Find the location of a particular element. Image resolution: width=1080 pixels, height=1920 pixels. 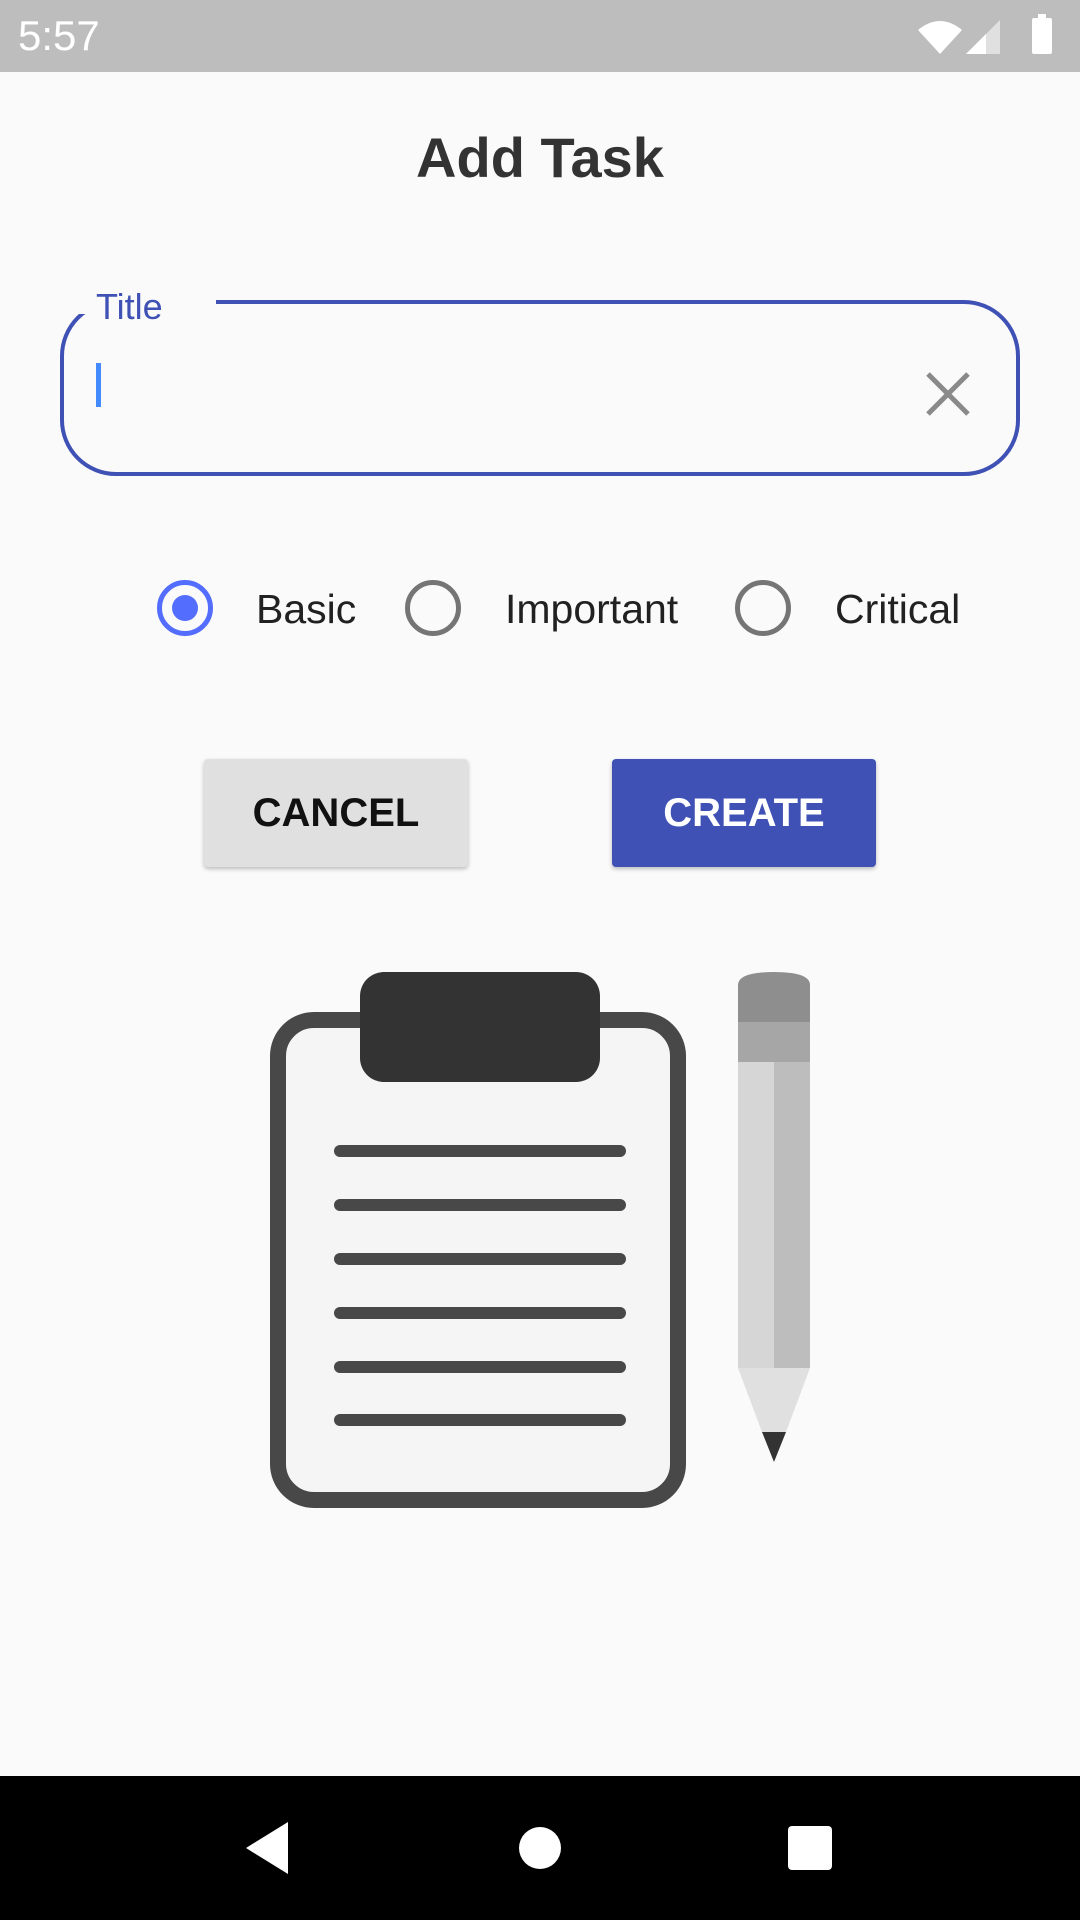

close-icon is located at coordinates (948, 394).